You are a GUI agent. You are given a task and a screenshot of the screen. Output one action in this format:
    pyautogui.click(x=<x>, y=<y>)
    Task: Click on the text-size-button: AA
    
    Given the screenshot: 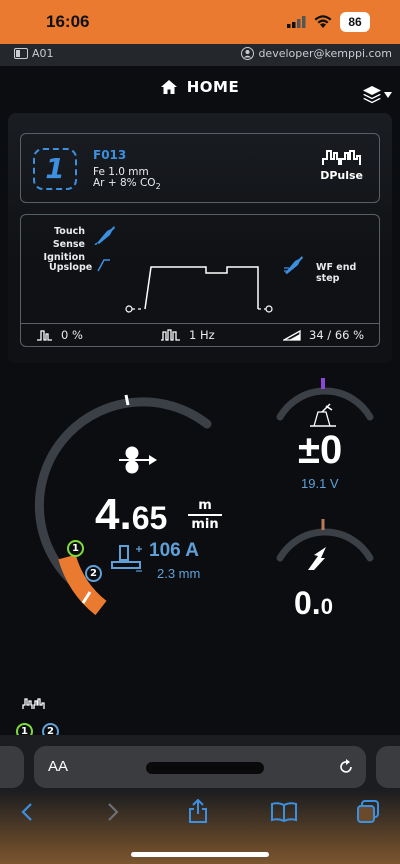 What is the action you would take?
    pyautogui.click(x=58, y=766)
    